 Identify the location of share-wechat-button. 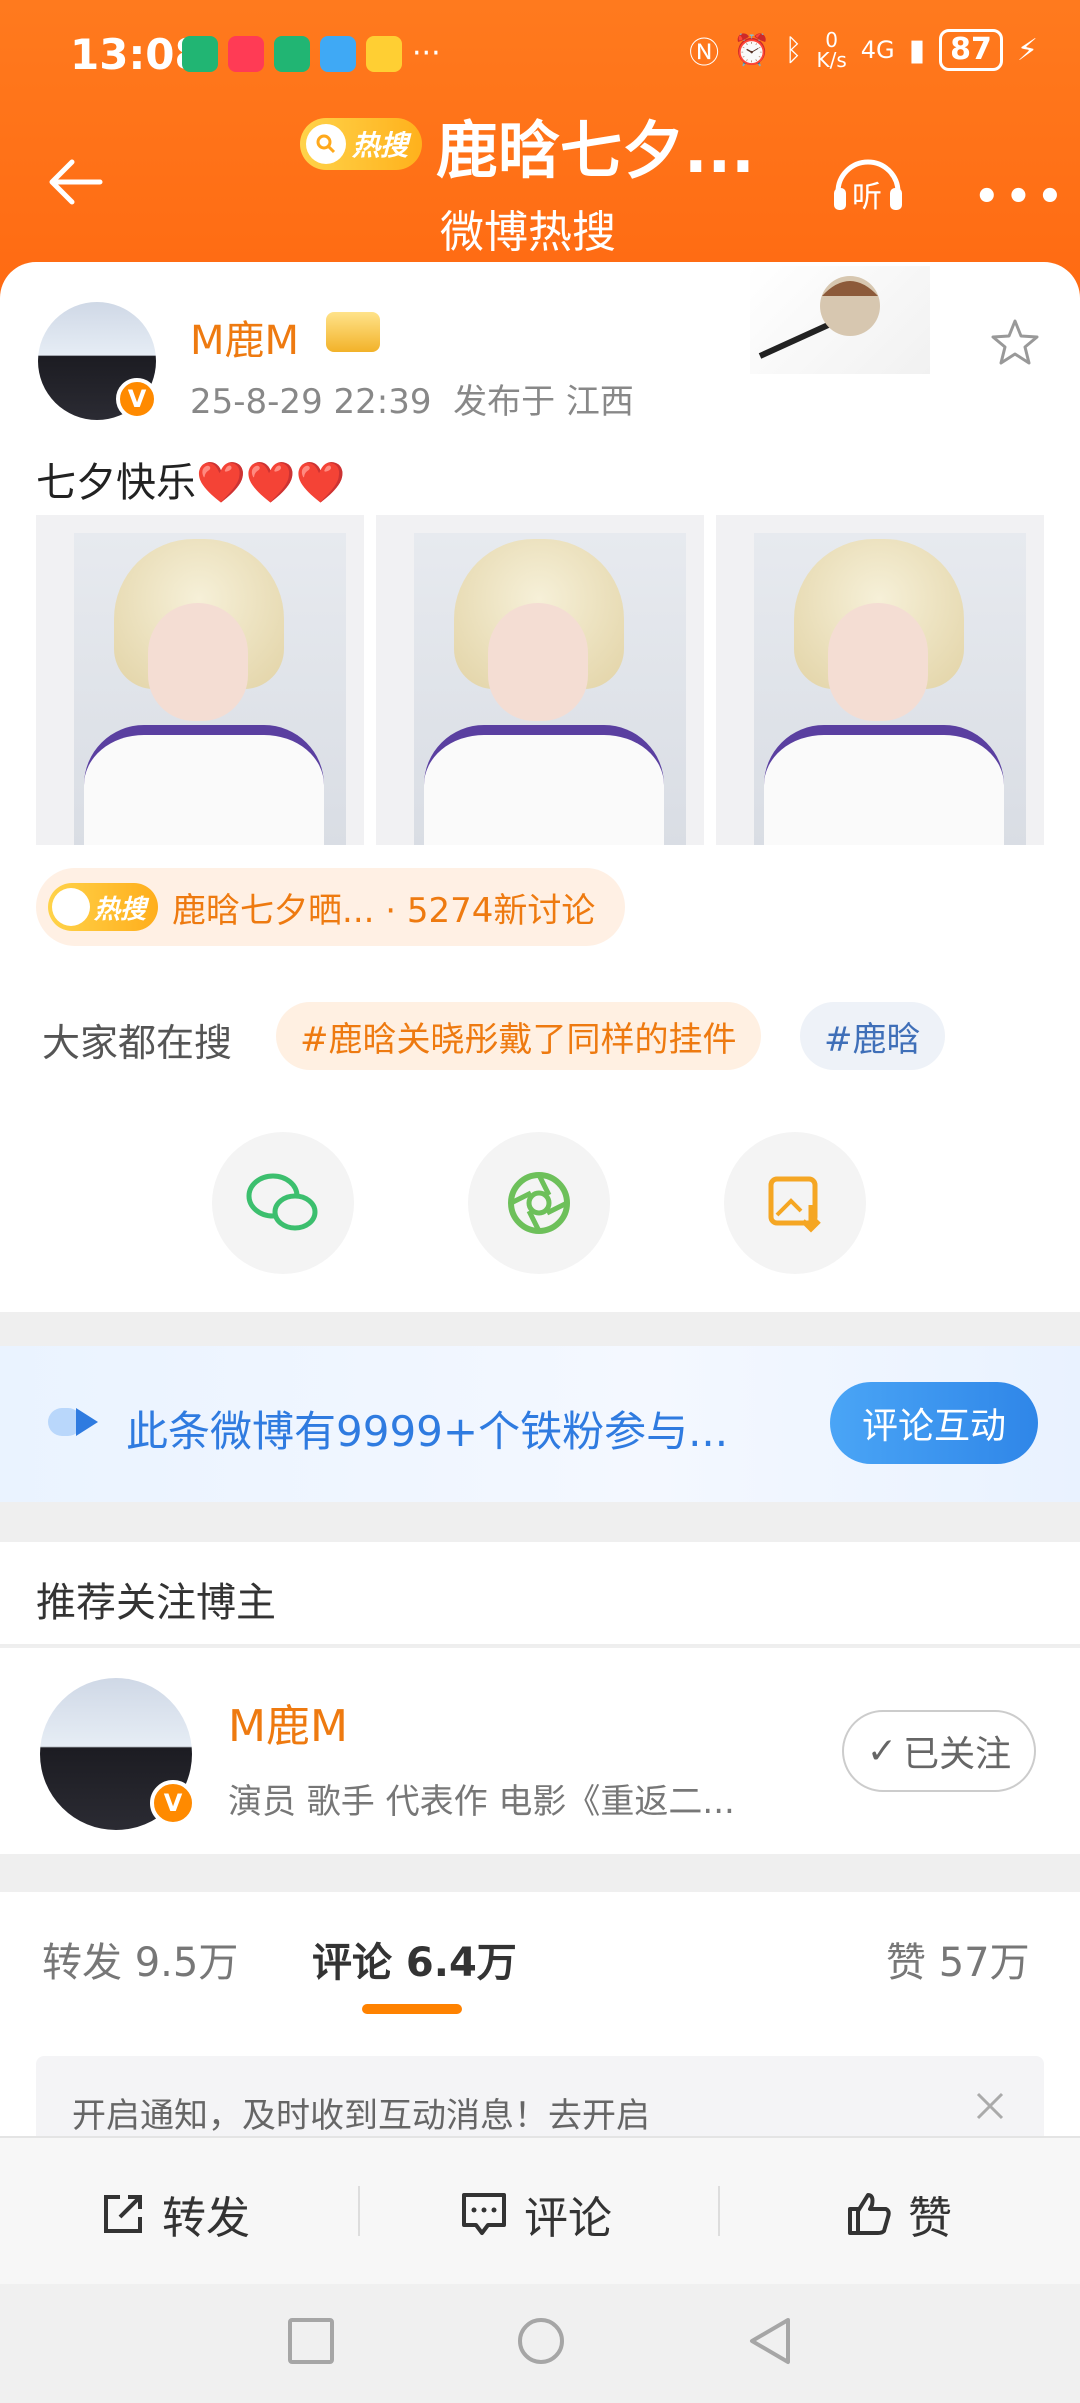
(283, 1203).